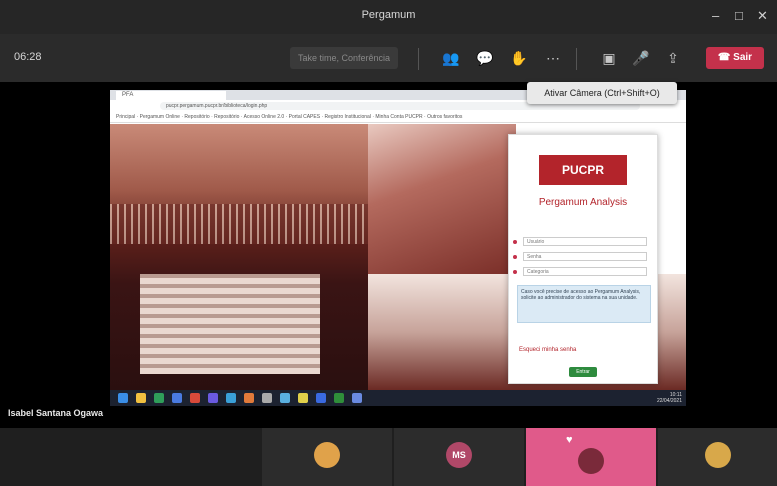 Image resolution: width=777 pixels, height=486 pixels. What do you see at coordinates (585, 241) in the screenshot?
I see `username-field: Usuário` at bounding box center [585, 241].